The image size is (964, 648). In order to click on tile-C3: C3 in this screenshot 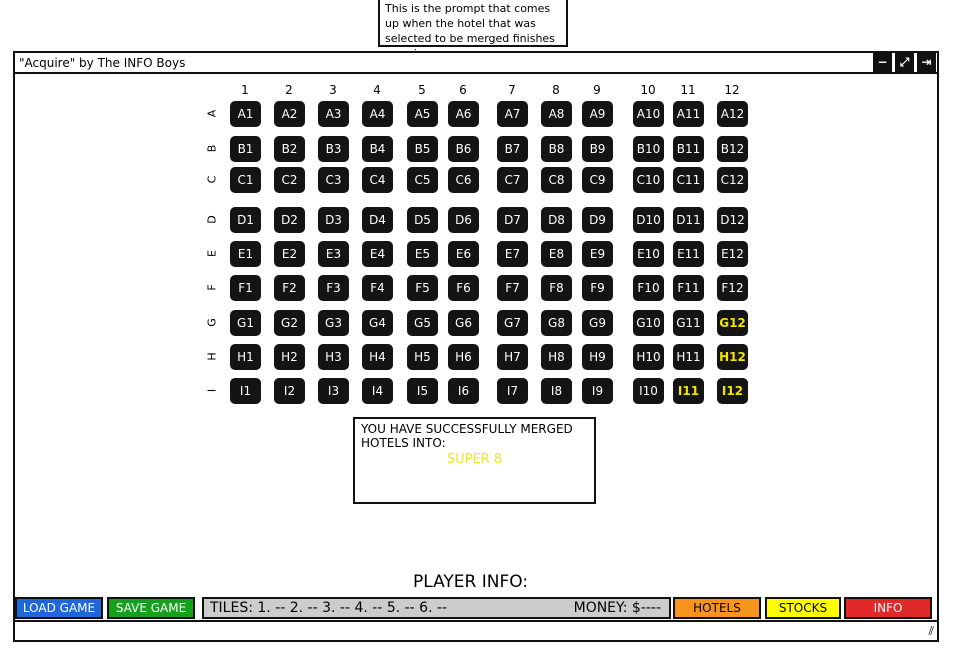, I will do `click(333, 180)`.